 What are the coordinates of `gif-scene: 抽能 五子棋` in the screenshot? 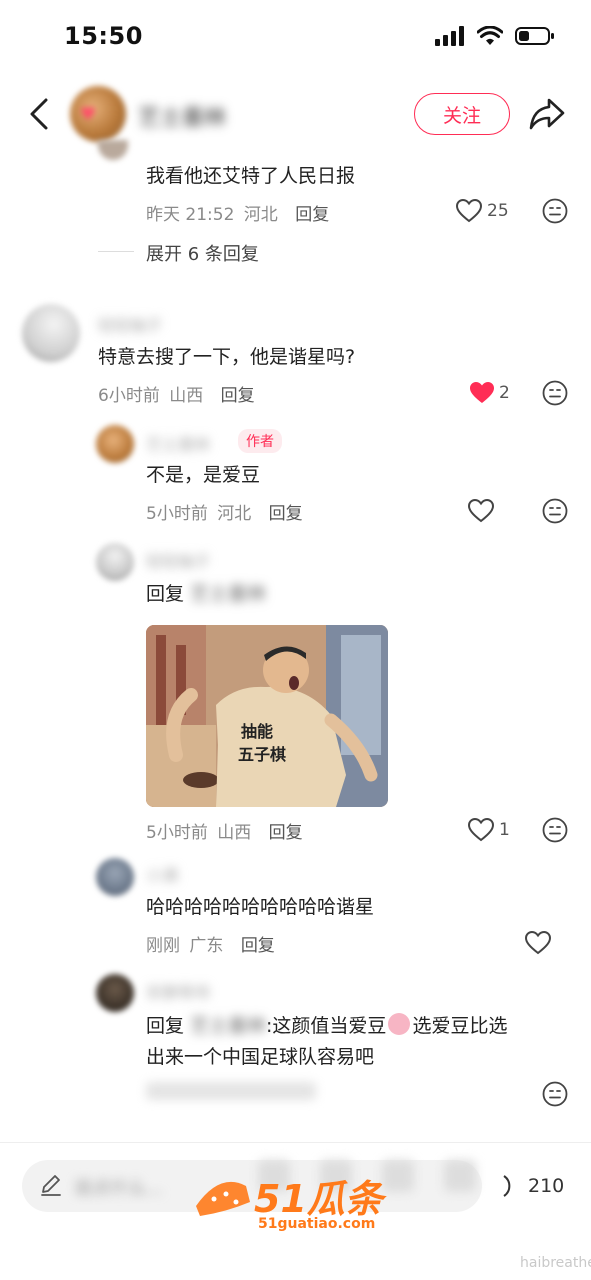 It's located at (267, 716).